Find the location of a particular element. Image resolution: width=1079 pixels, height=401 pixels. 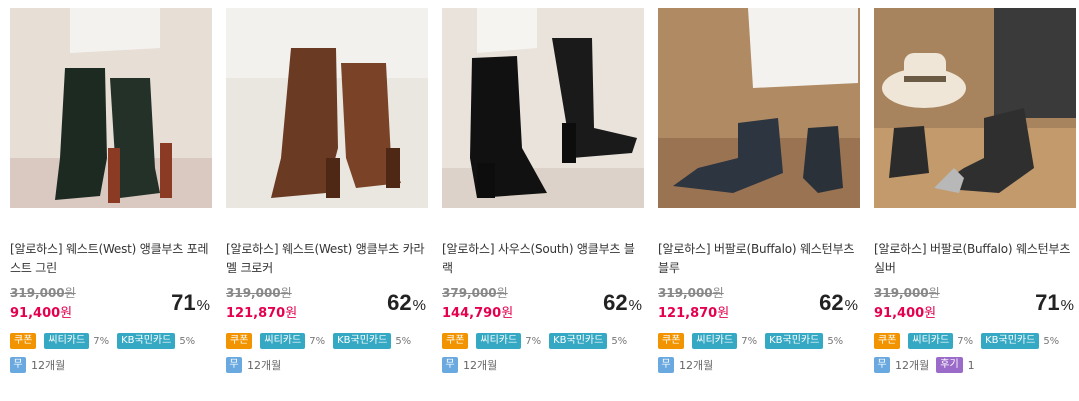

product-title: [알로하스] 사우스(South) 앵클부츠 블랙 is located at coordinates (542, 259).